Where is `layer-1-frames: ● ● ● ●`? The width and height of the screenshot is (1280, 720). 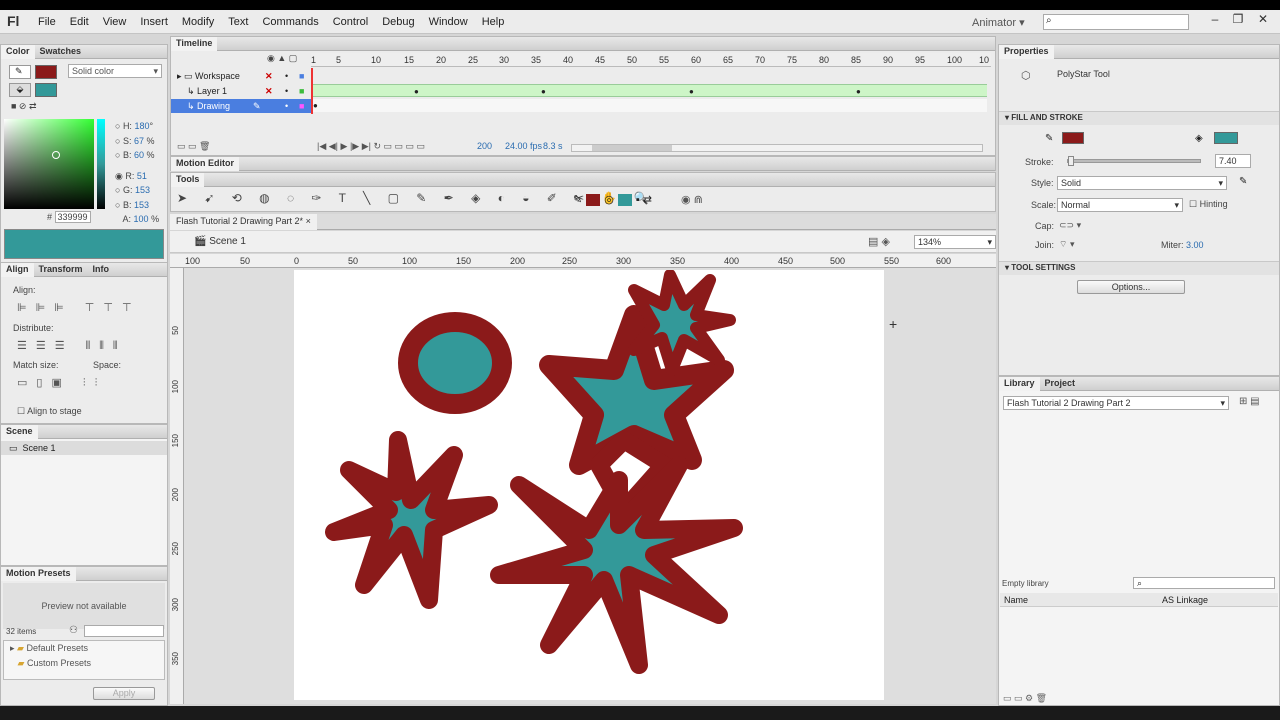
layer-1-frames: ● ● ● ● is located at coordinates (649, 90).